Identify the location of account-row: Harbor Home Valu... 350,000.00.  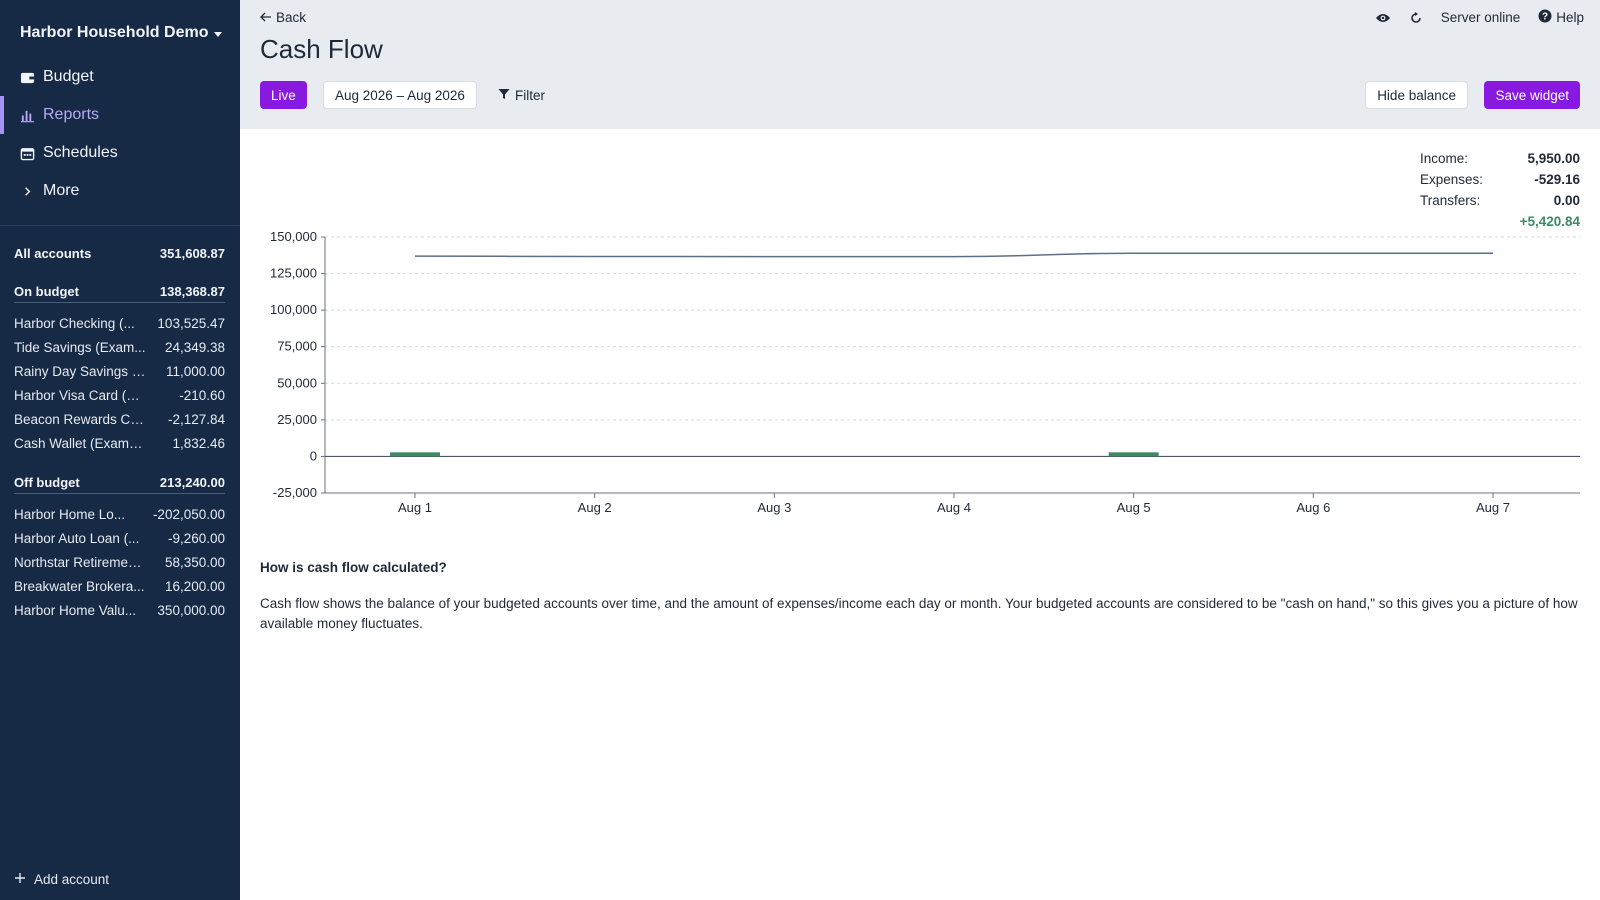
(119, 610).